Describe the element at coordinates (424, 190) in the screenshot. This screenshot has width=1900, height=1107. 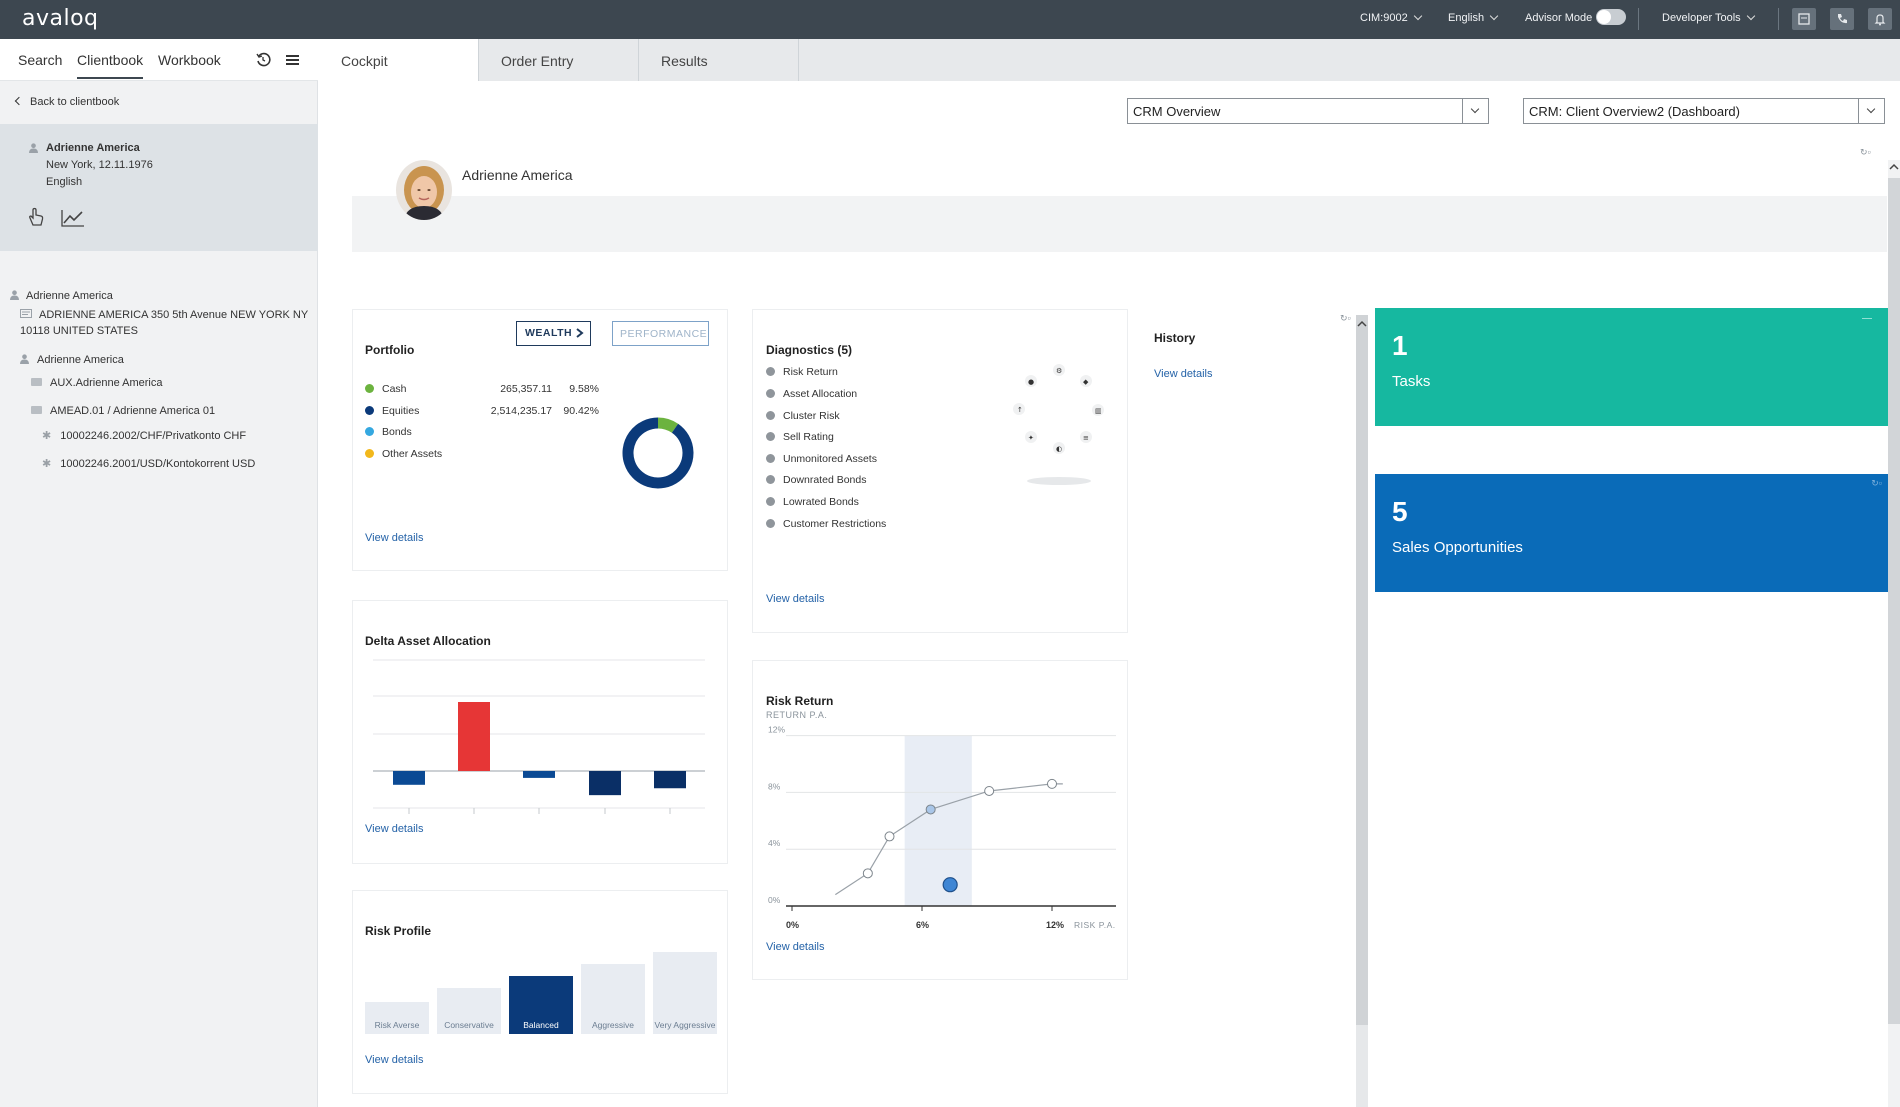
I see `client-avatar` at that location.